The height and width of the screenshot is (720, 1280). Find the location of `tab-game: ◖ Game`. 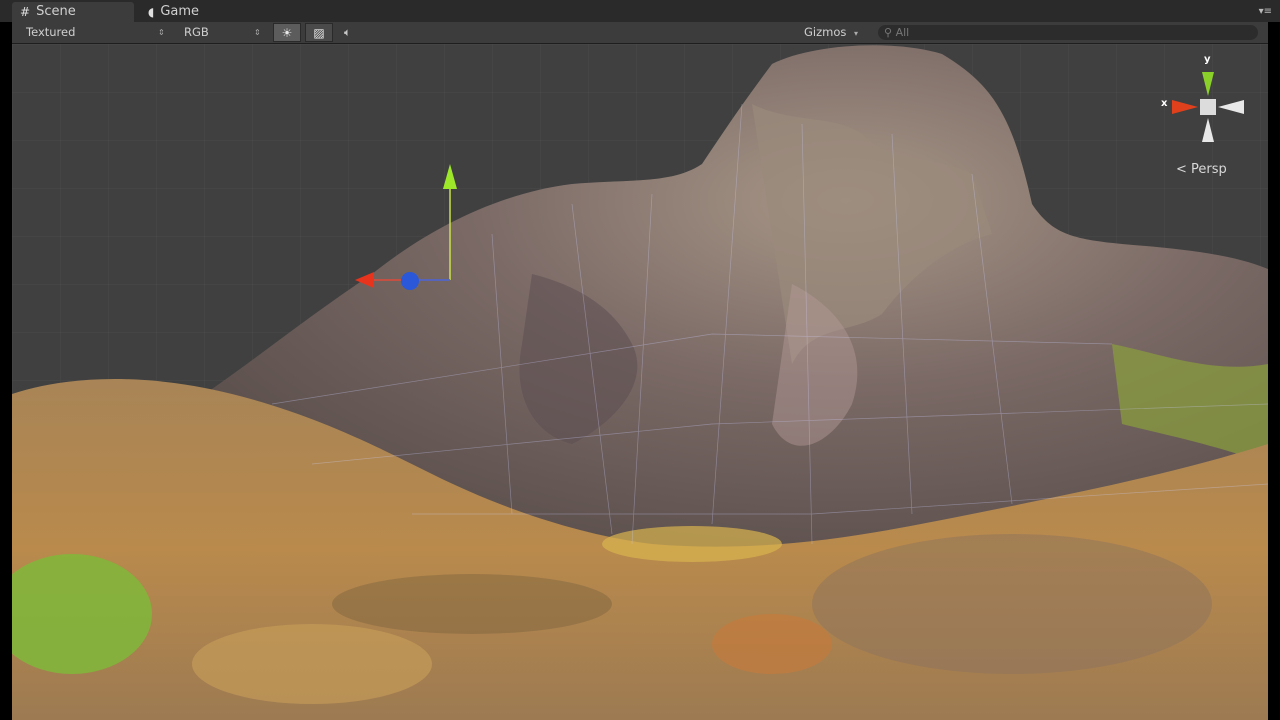

tab-game: ◖ Game is located at coordinates (195, 12).